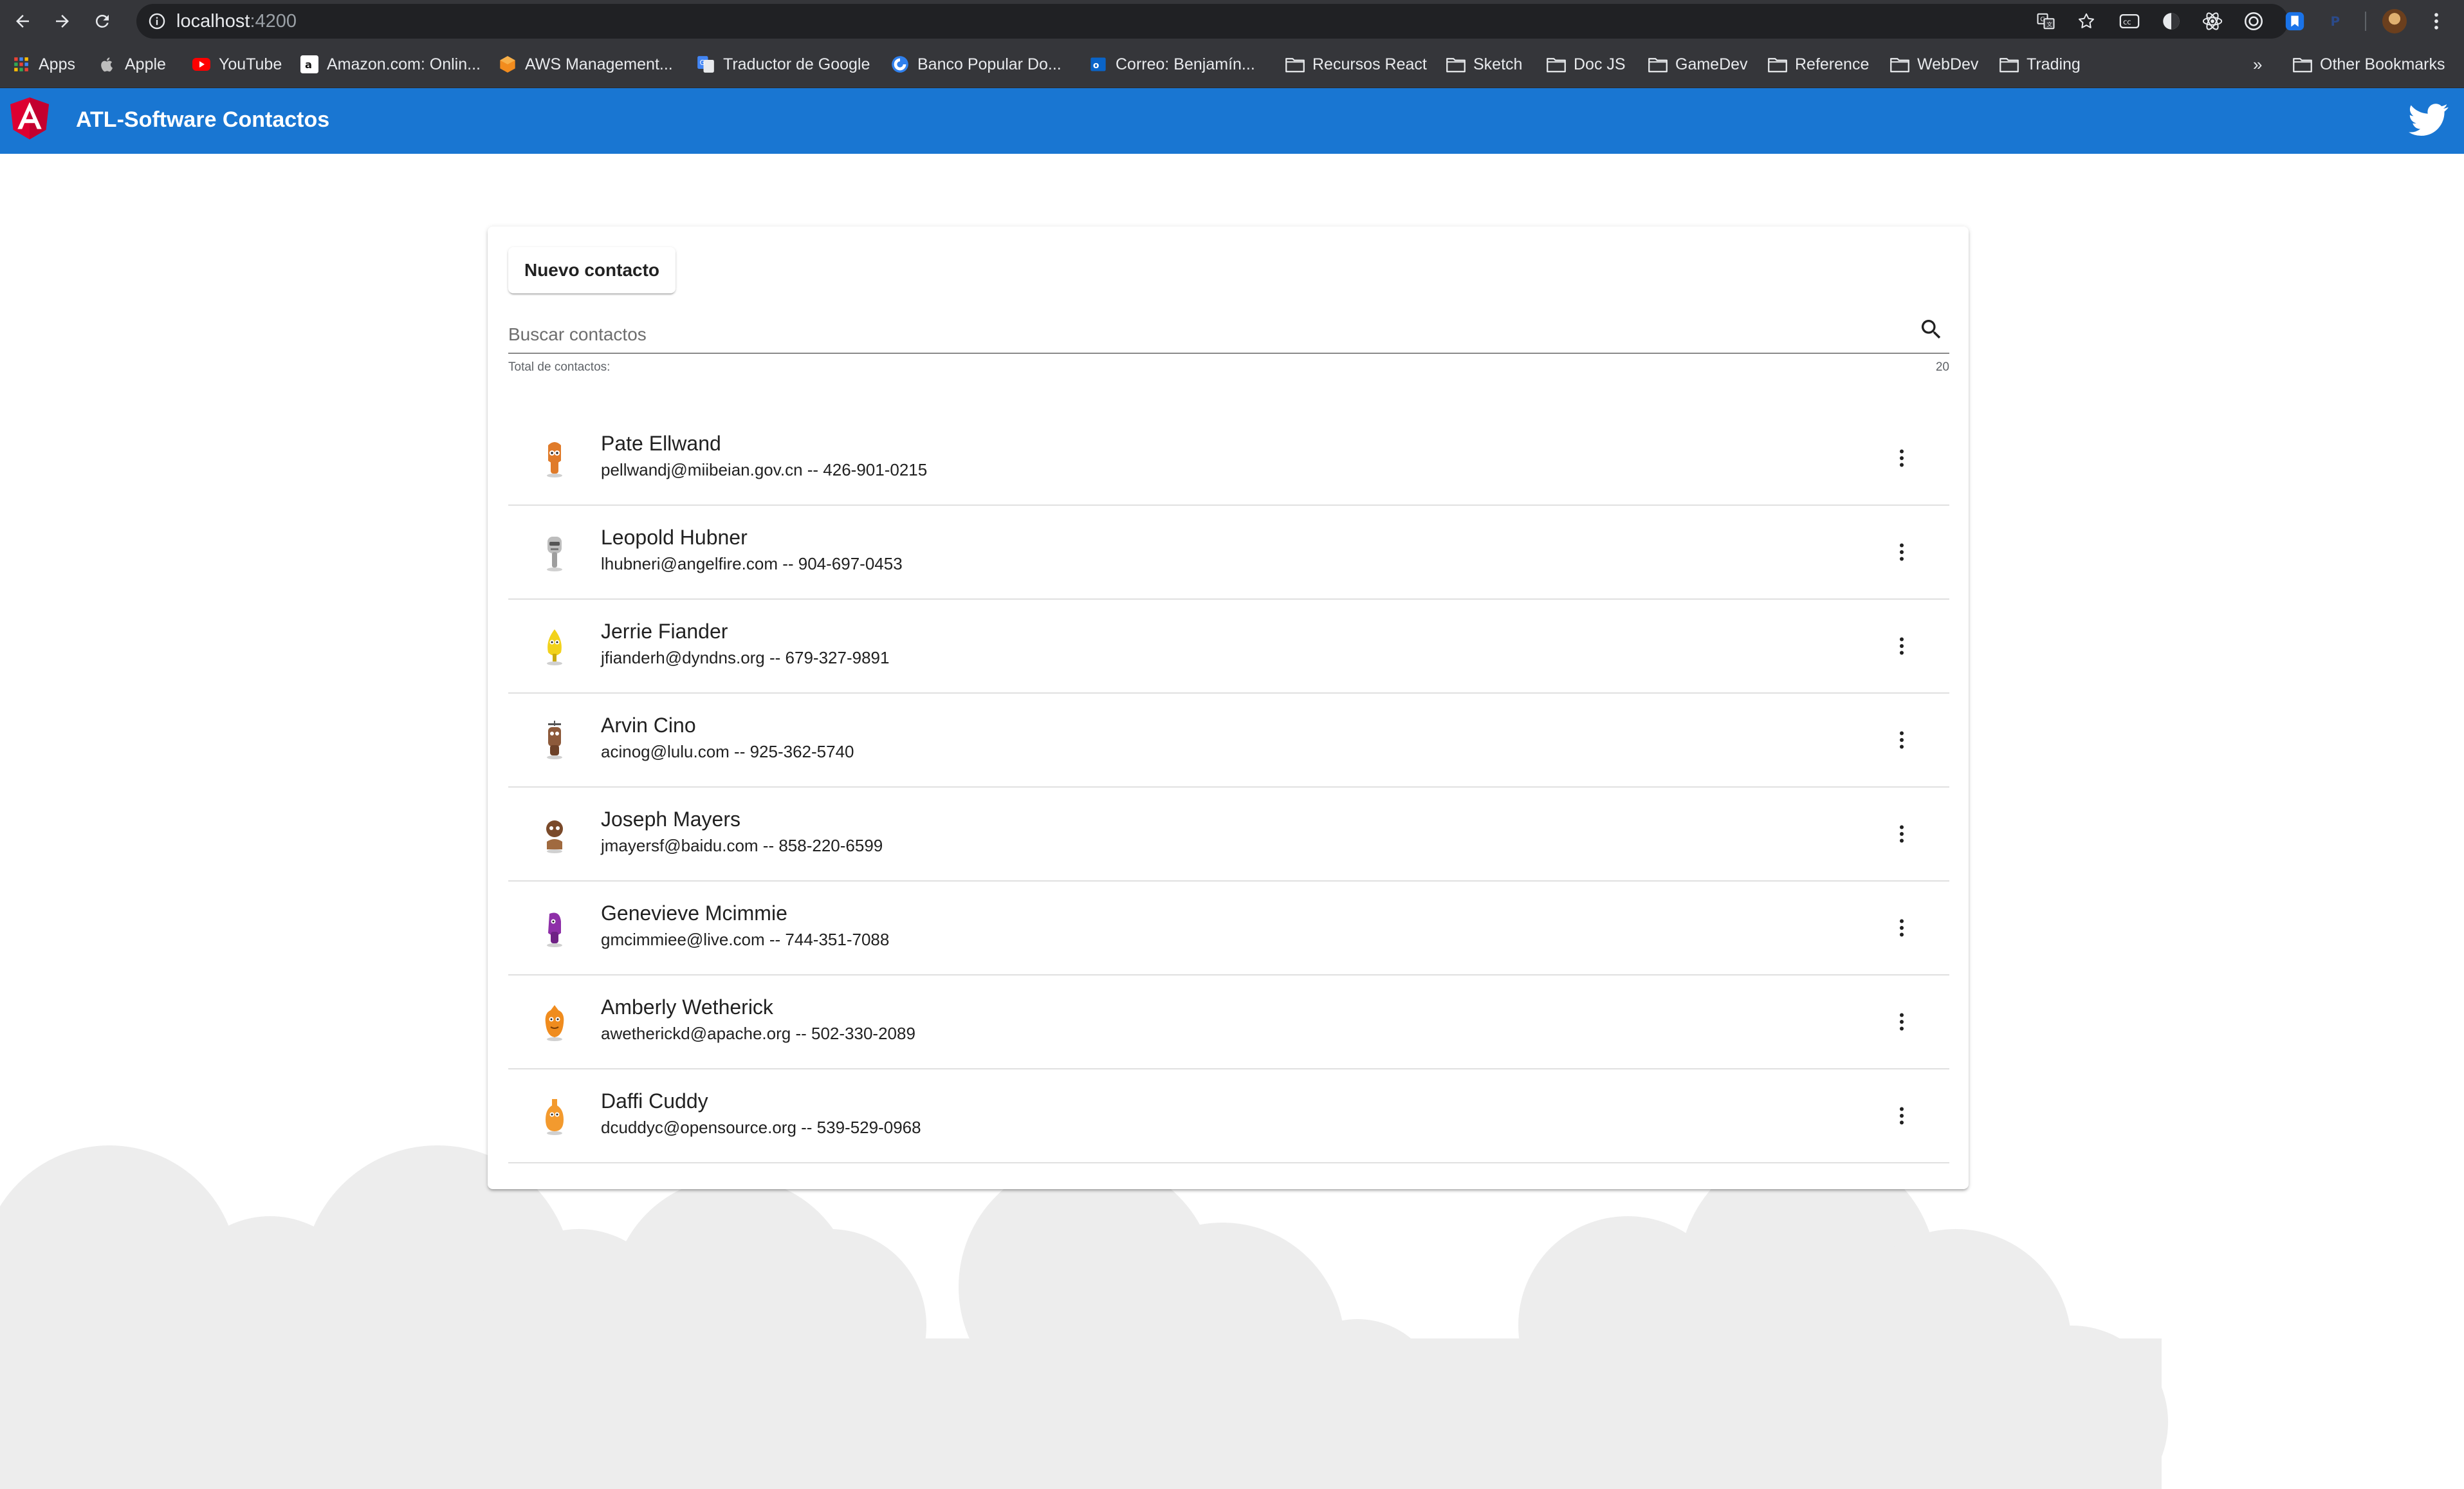 This screenshot has width=2464, height=1489. Describe the element at coordinates (1948, 64) in the screenshot. I see `bookmark-label: WebDev` at that location.